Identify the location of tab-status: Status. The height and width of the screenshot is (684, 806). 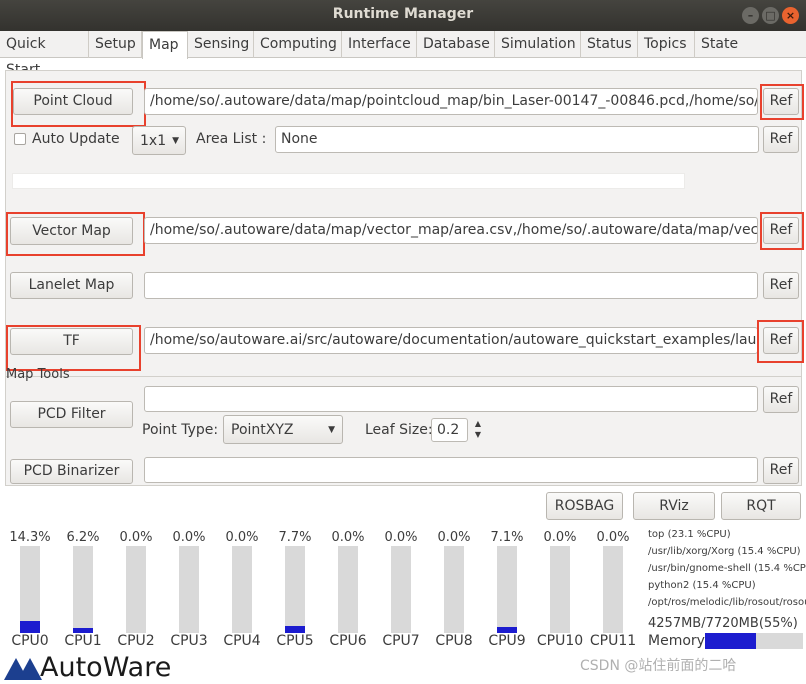
(609, 44).